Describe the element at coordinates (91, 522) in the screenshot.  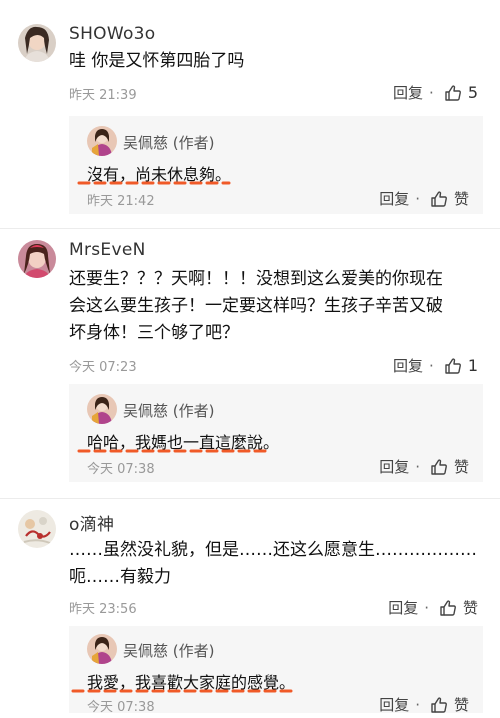
I see `comment-username: o滴神` at that location.